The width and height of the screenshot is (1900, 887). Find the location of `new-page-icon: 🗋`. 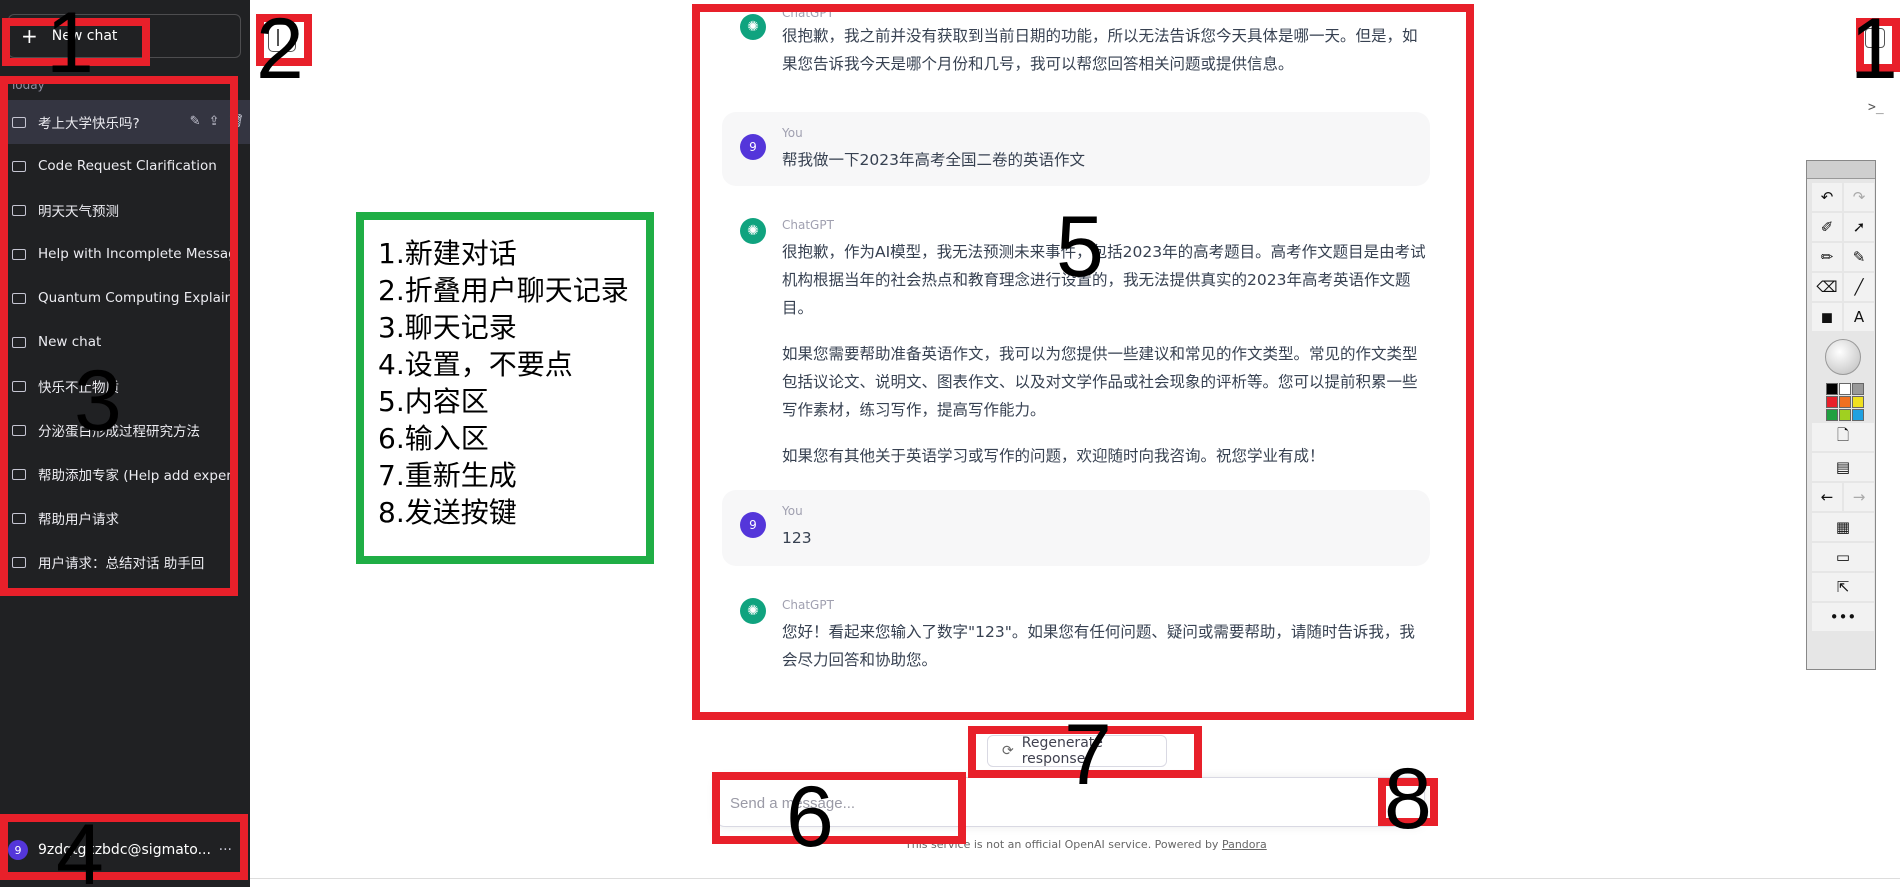

new-page-icon: 🗋 is located at coordinates (1843, 437).